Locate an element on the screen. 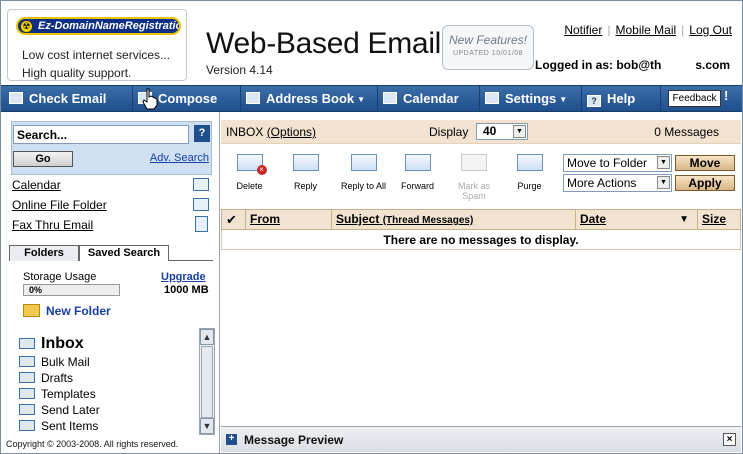 The height and width of the screenshot is (454, 743). settings-button: Settings ▼ is located at coordinates (531, 98).